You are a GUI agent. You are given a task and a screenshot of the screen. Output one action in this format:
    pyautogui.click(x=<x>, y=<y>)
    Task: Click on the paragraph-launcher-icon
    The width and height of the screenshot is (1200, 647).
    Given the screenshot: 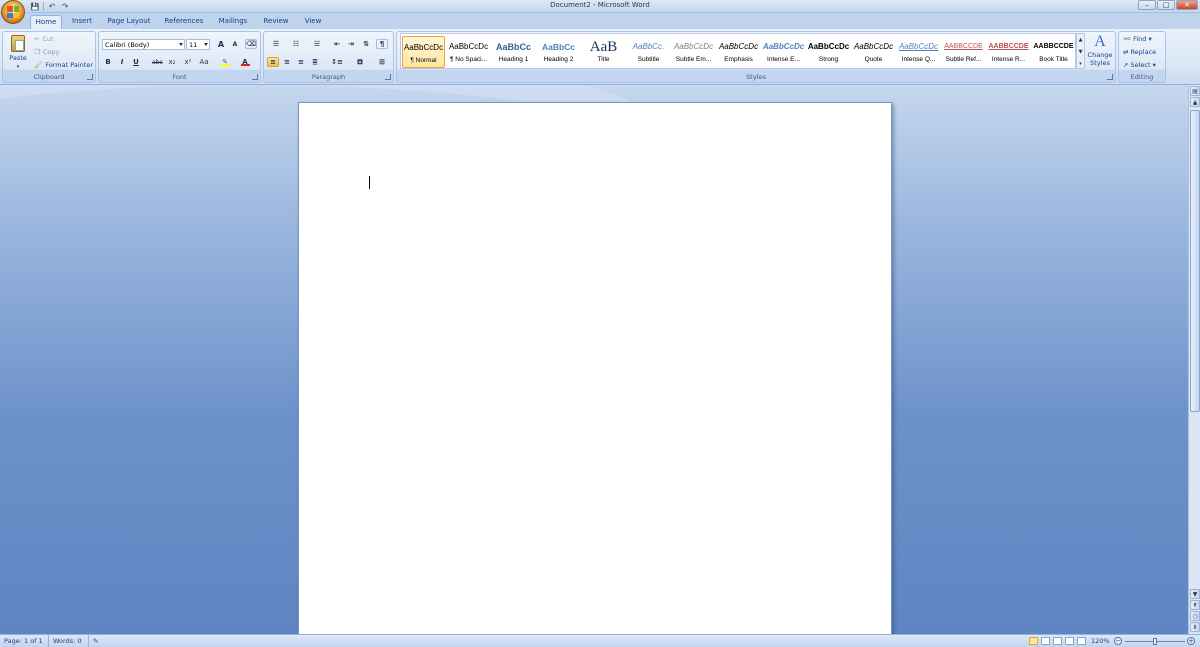 What is the action you would take?
    pyautogui.click(x=388, y=77)
    